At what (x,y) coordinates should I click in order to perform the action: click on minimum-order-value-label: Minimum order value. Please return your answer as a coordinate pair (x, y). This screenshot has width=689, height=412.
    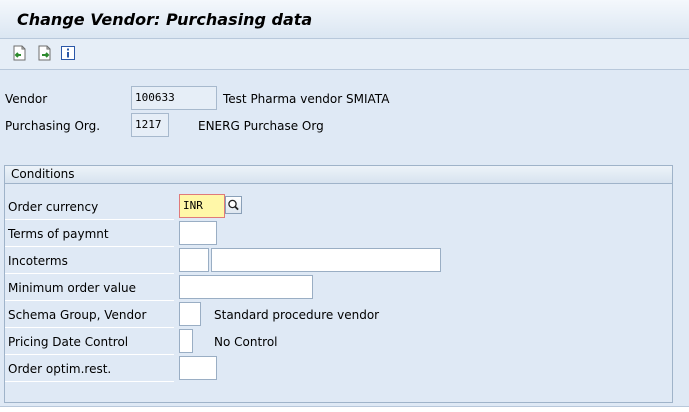
    Looking at the image, I should click on (89, 288).